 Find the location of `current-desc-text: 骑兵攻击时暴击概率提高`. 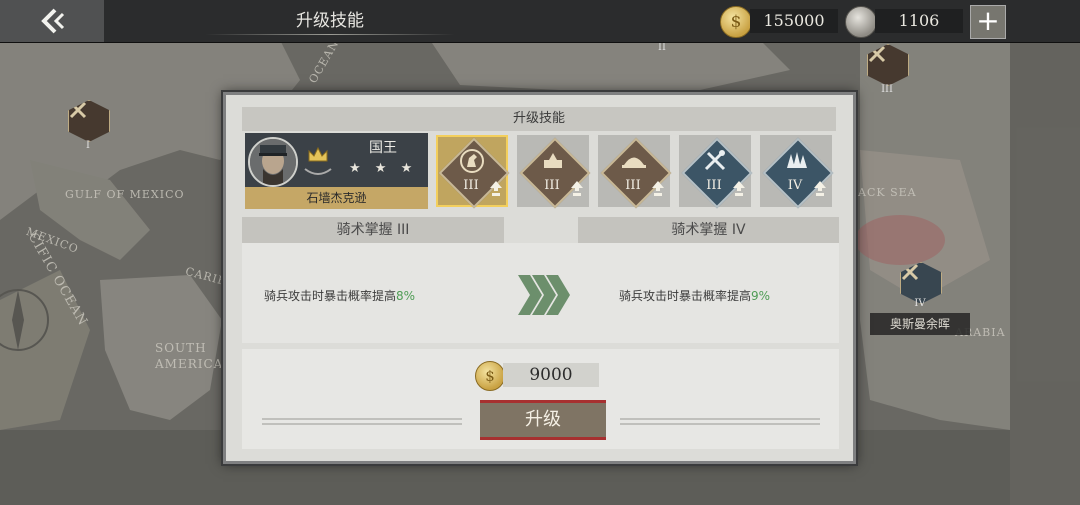

current-desc-text: 骑兵攻击时暴击概率提高 is located at coordinates (330, 296).